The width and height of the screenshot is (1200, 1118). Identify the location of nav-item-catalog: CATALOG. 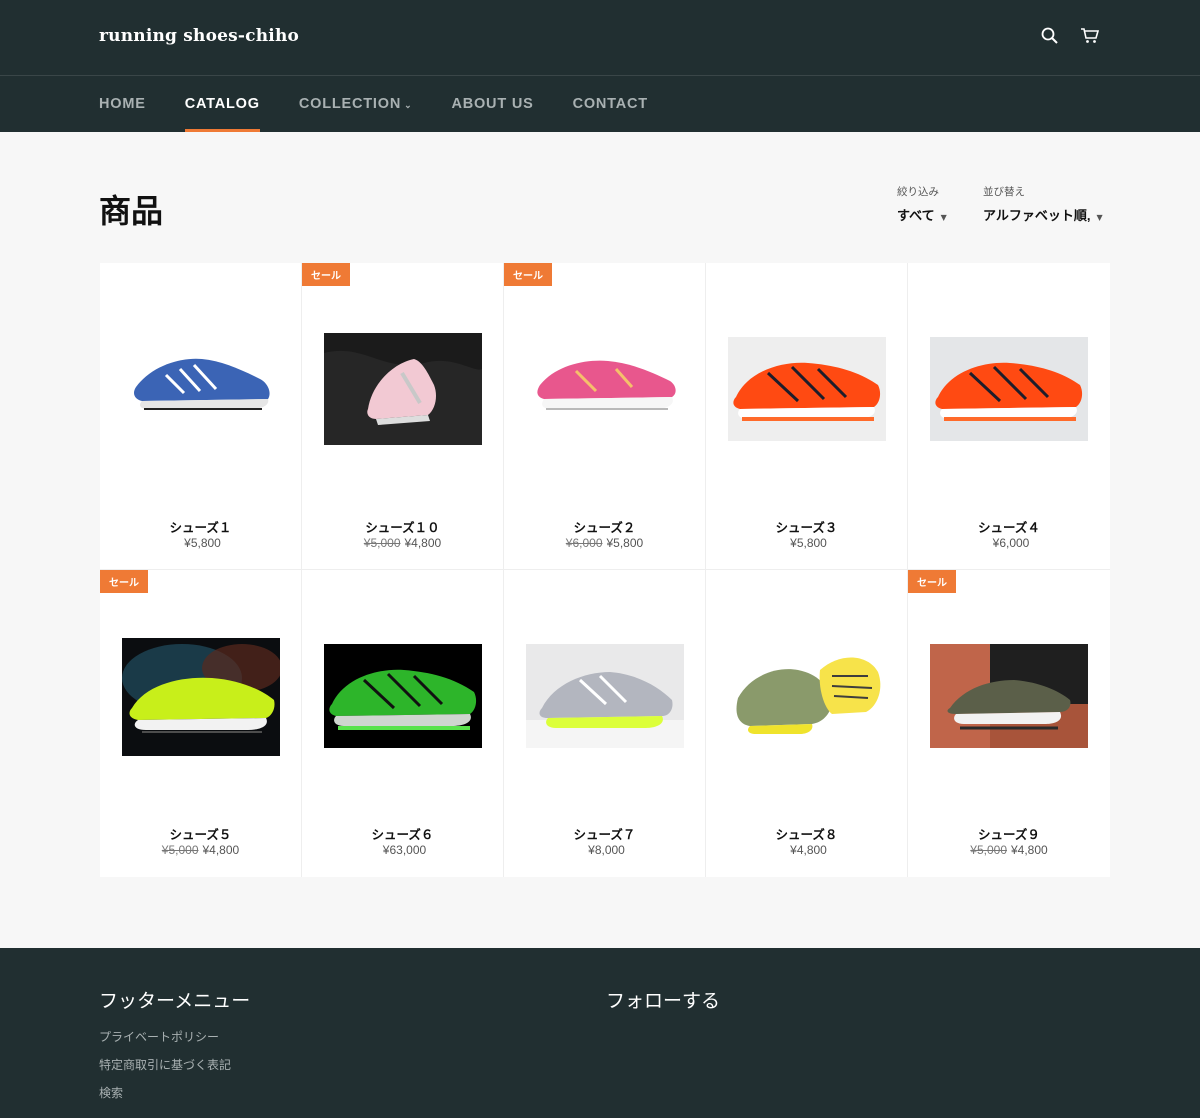
(222, 104).